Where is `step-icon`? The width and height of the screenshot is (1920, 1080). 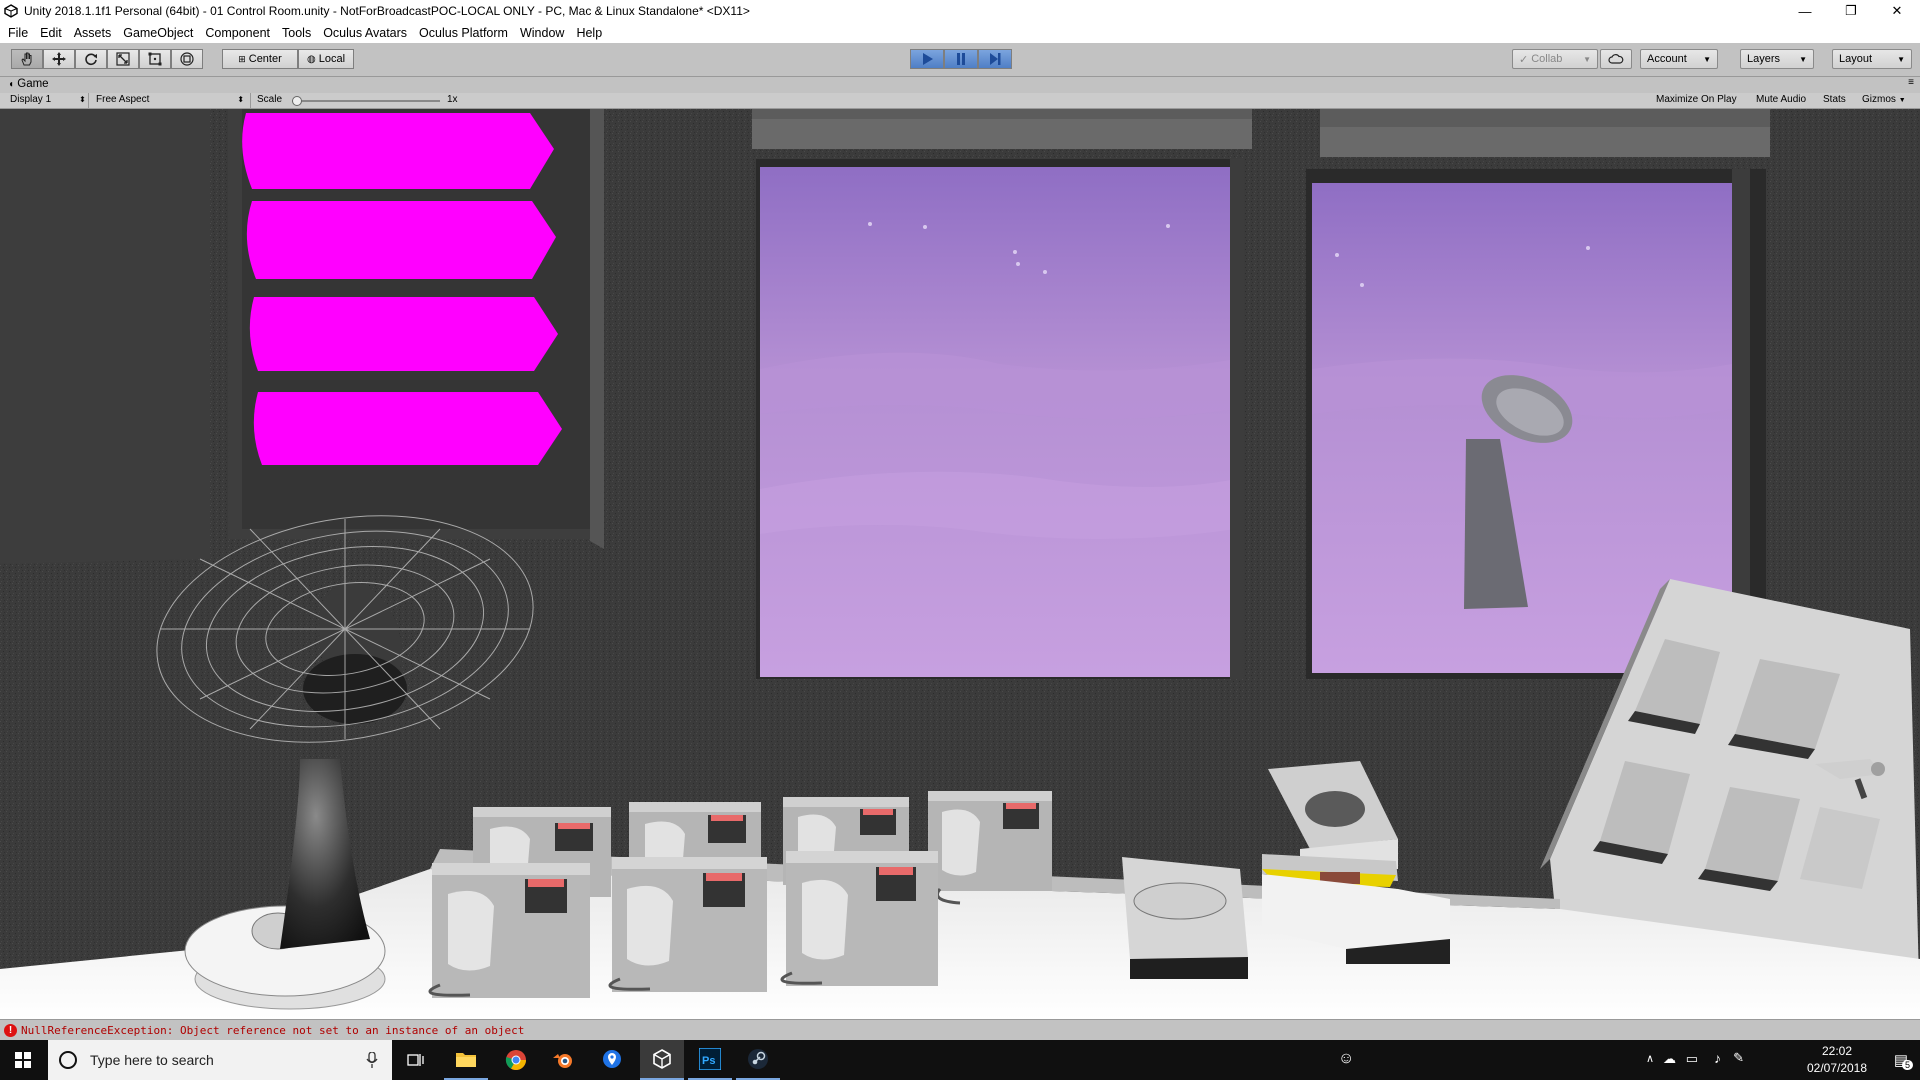 step-icon is located at coordinates (995, 59).